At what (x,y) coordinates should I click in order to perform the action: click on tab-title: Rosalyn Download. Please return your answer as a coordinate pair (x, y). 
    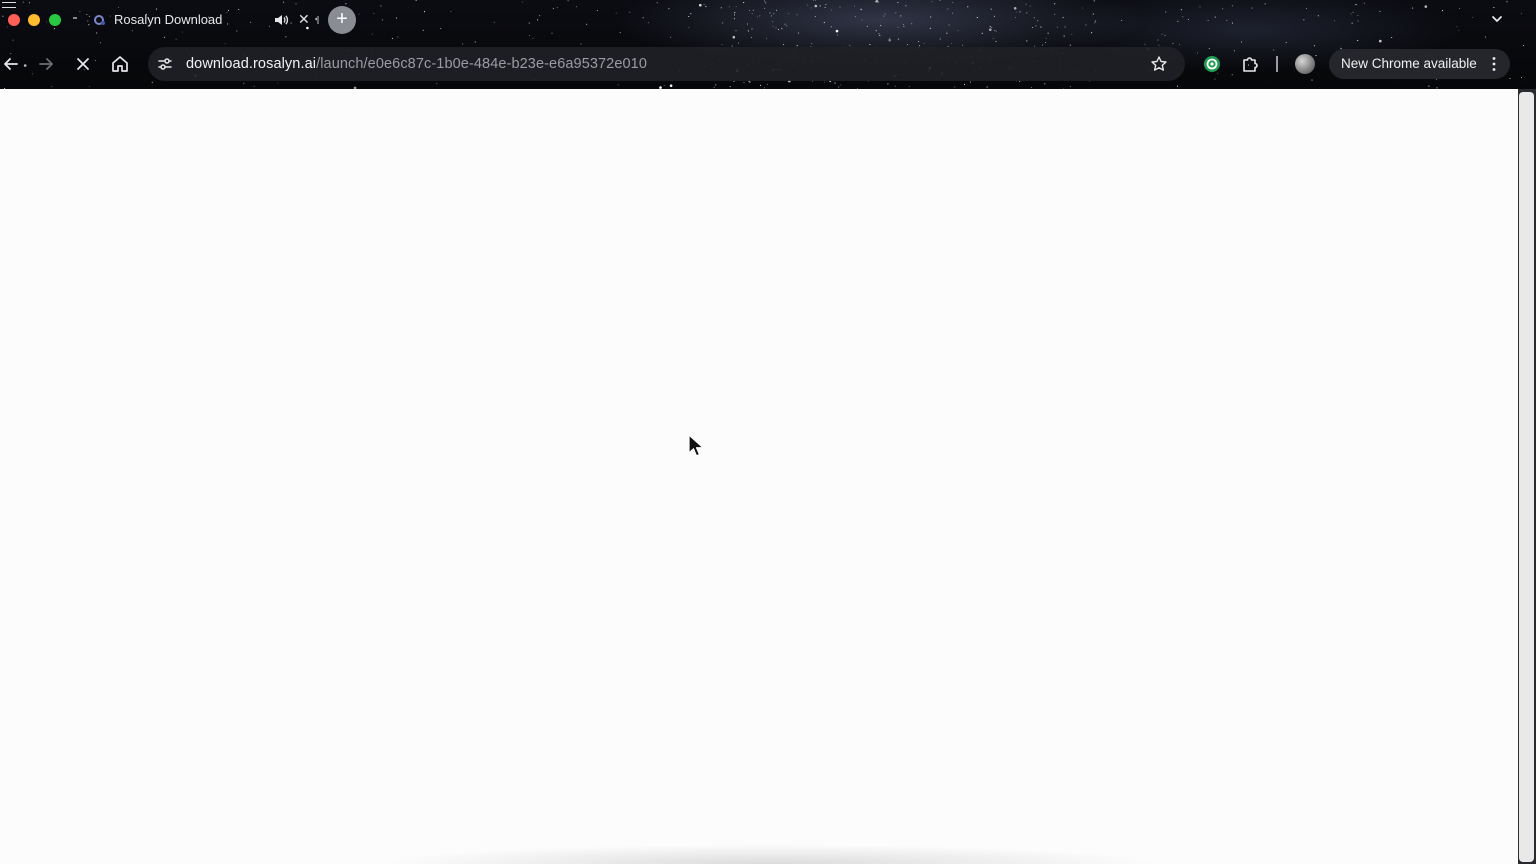
    Looking at the image, I should click on (168, 19).